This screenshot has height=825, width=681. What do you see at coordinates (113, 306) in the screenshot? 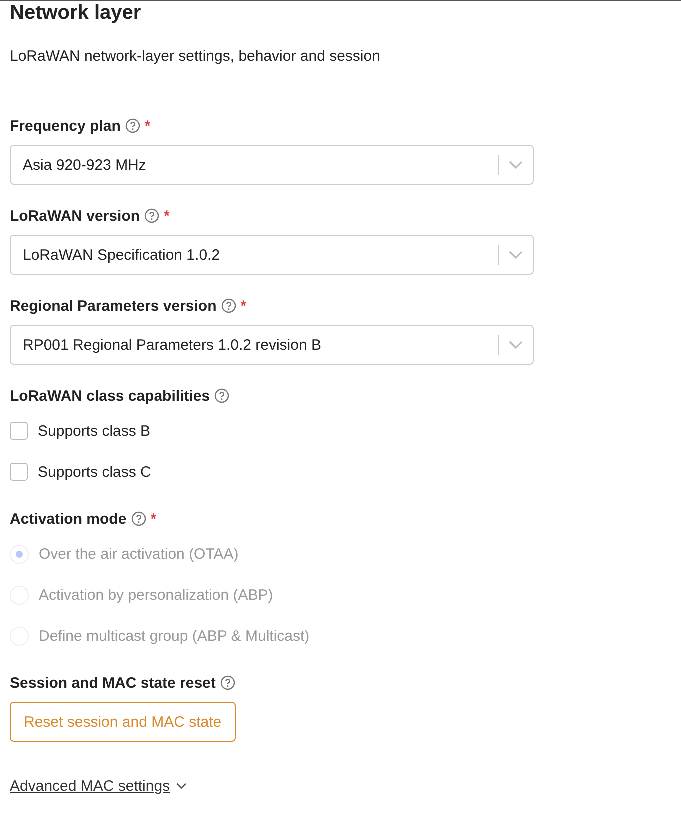
I see `field-label: Regional Parameters version` at bounding box center [113, 306].